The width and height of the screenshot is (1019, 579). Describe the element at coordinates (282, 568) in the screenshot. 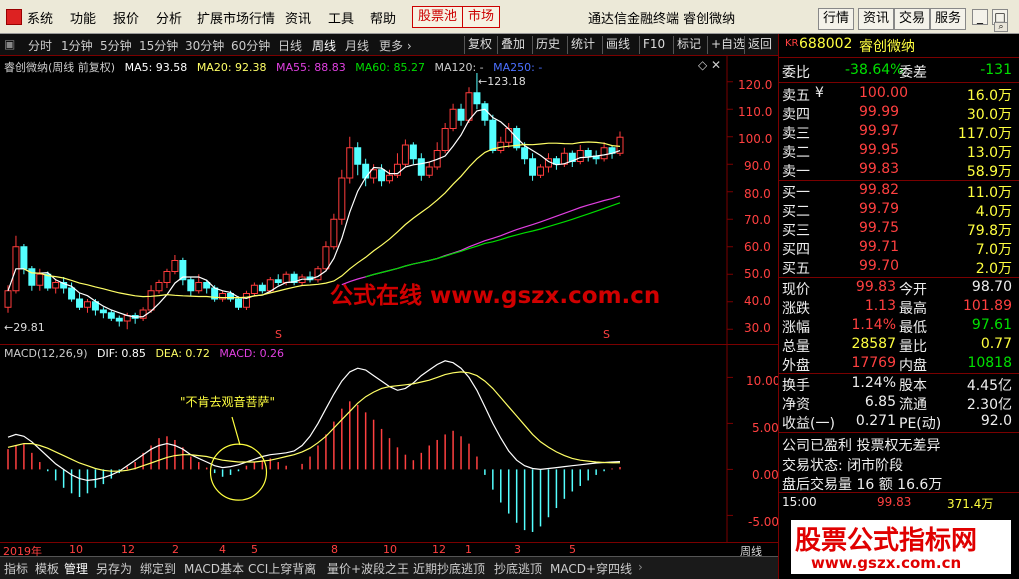

I see `tab-cci-divergence: CCI上穿背离` at that location.